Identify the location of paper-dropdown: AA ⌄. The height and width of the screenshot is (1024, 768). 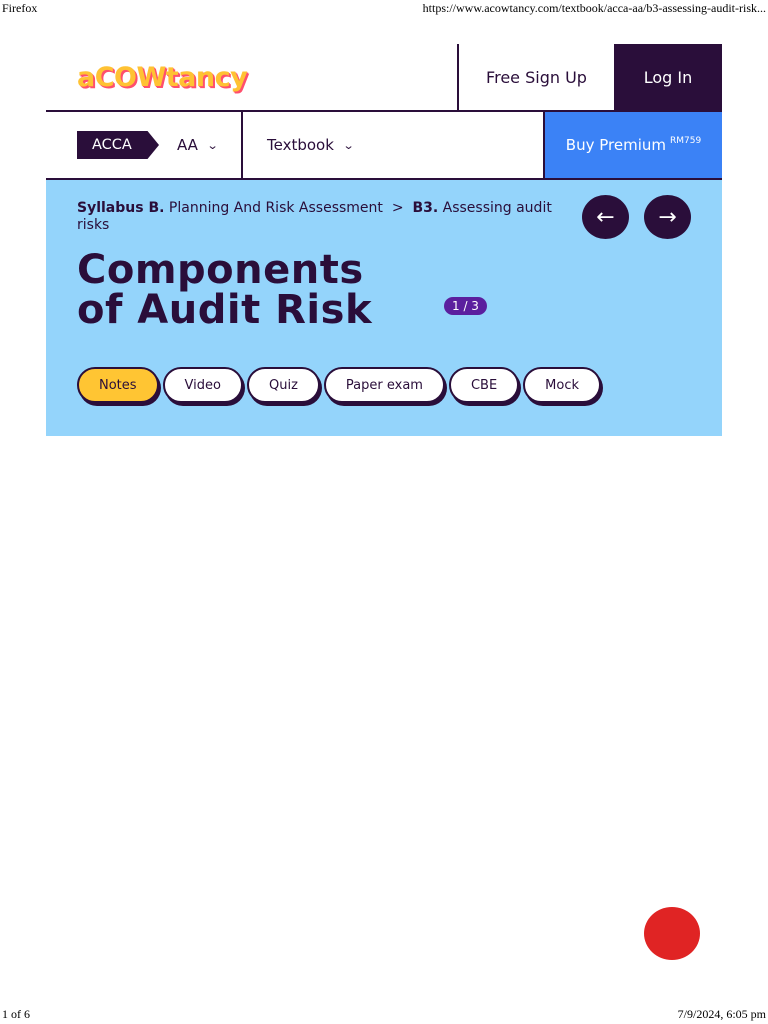
(198, 145).